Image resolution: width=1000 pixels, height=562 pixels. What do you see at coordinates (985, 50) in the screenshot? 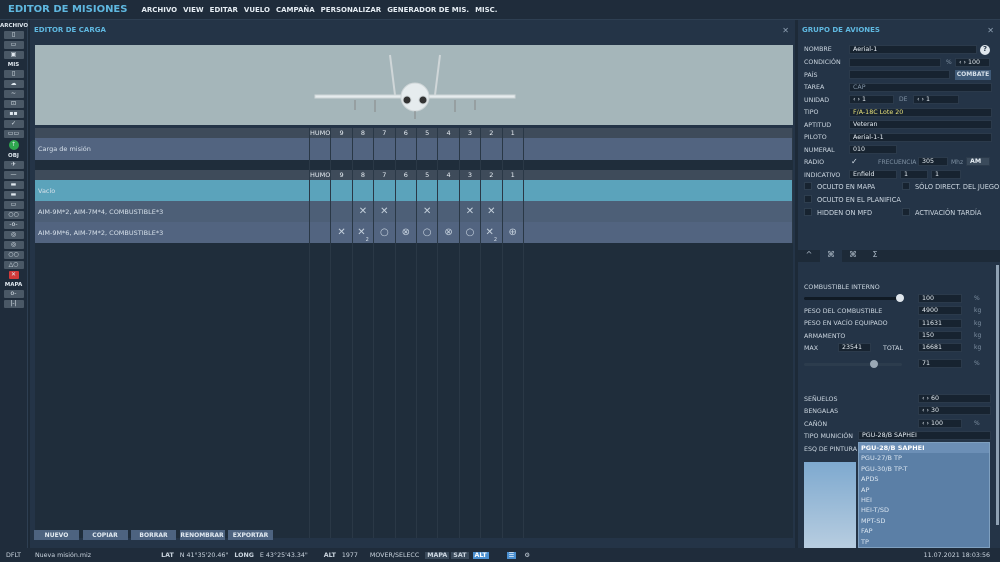
I see `help-icon: ?` at bounding box center [985, 50].